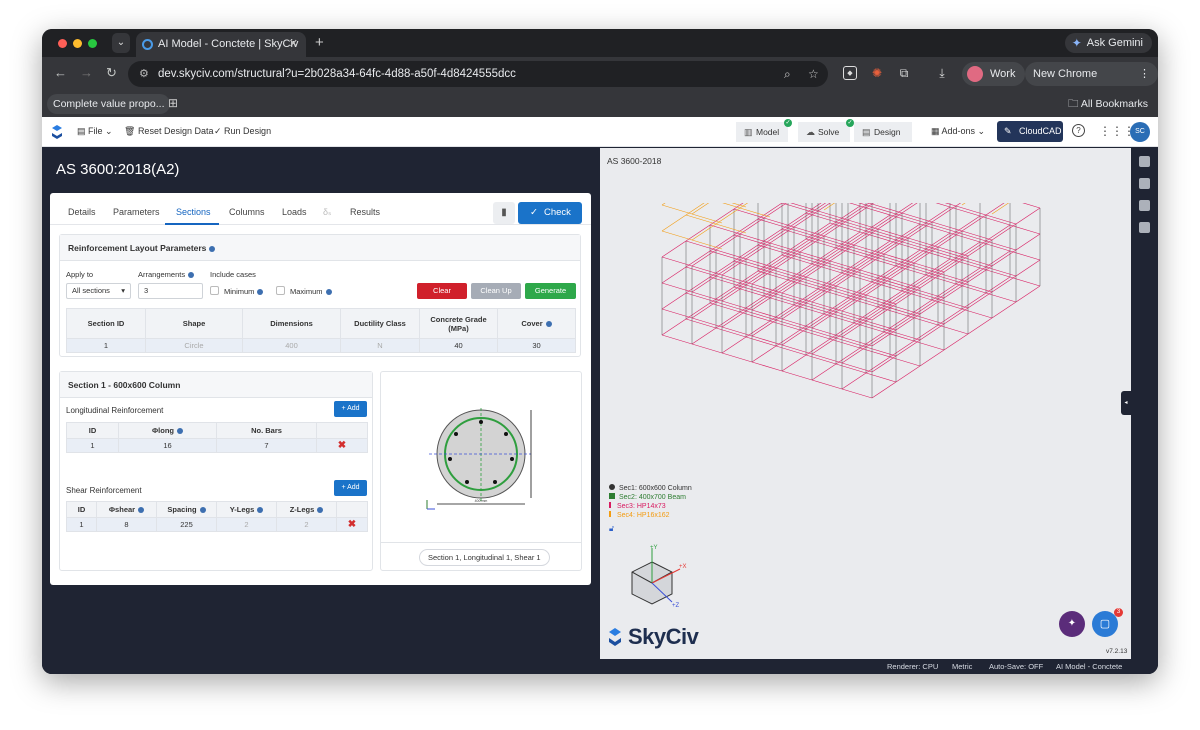 The image size is (1200, 730). What do you see at coordinates (654, 548) in the screenshot?
I see `svg-text: +Y` at bounding box center [654, 548].